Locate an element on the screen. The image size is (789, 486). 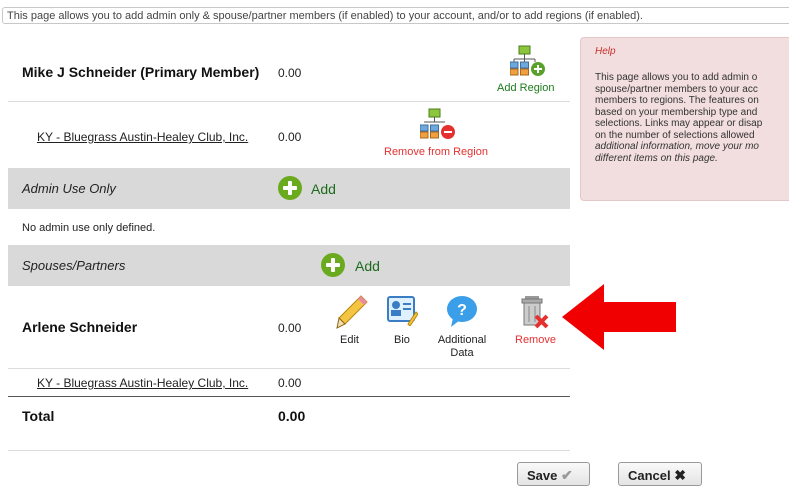
help-line: spouse/partner members to your acc is located at coordinates (676, 89).